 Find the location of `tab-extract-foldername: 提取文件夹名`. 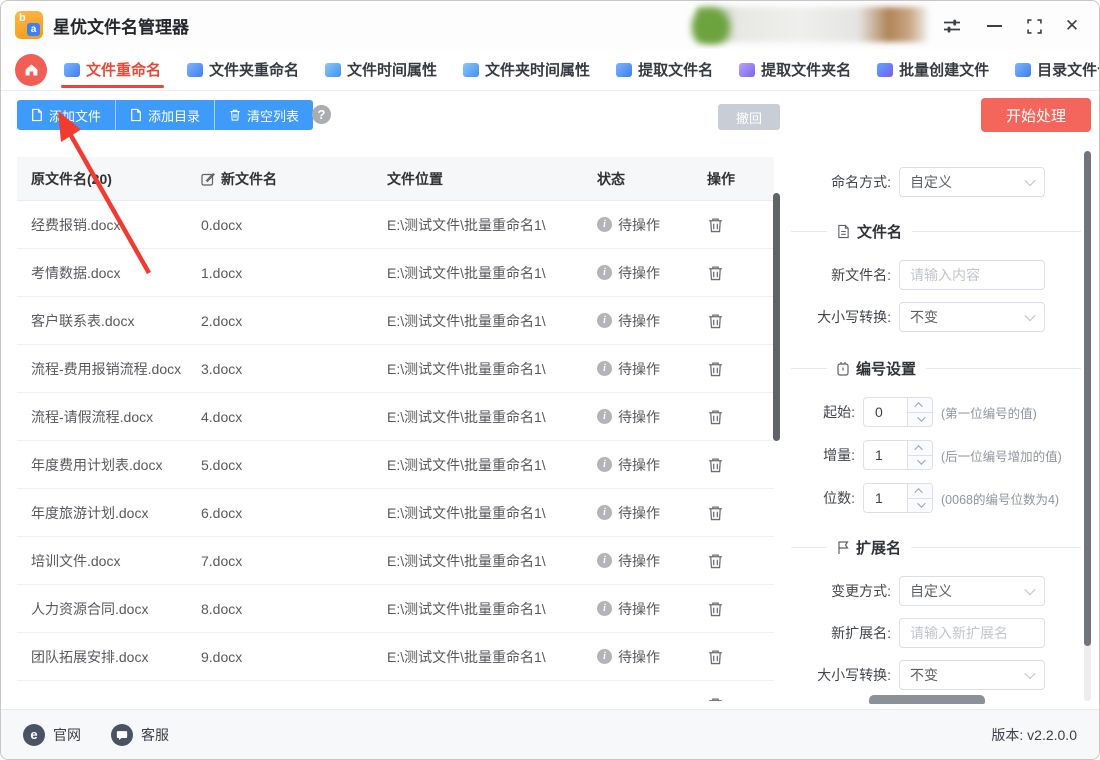

tab-extract-foldername: 提取文件夹名 is located at coordinates (795, 69).